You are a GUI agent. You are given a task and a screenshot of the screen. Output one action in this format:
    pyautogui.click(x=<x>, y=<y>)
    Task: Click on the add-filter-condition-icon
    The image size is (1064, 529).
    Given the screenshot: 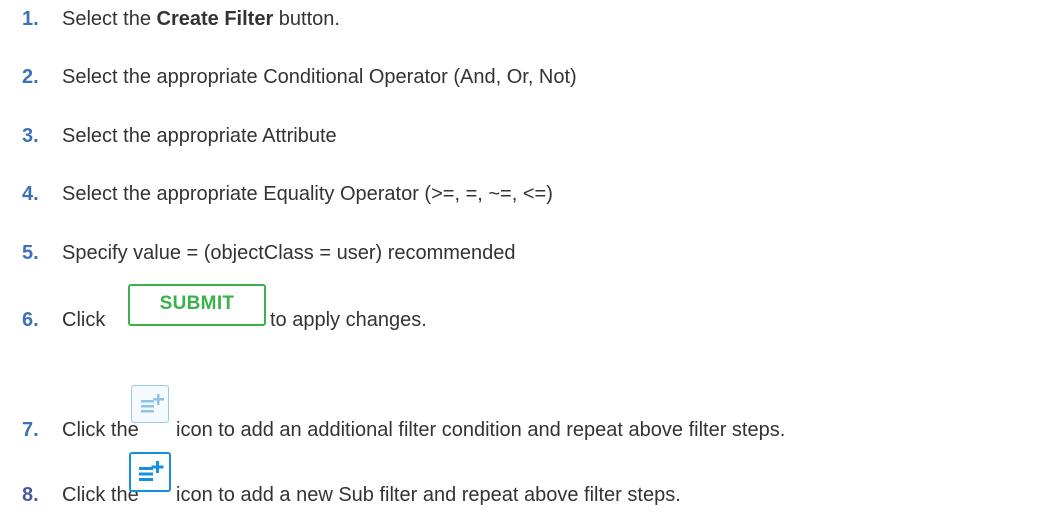 What is the action you would take?
    pyautogui.click(x=150, y=404)
    